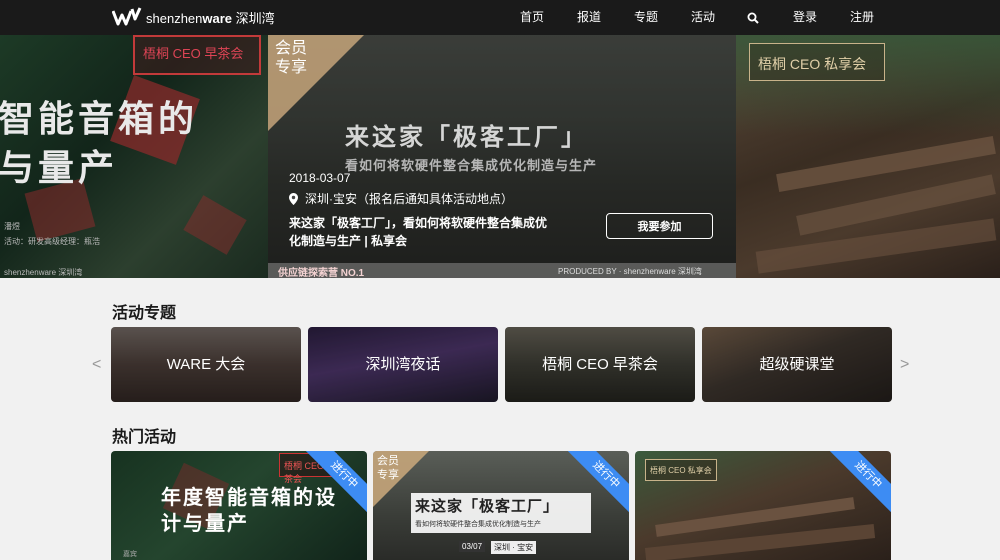 This screenshot has width=1000, height=560. I want to click on search-icon, so click(753, 18).